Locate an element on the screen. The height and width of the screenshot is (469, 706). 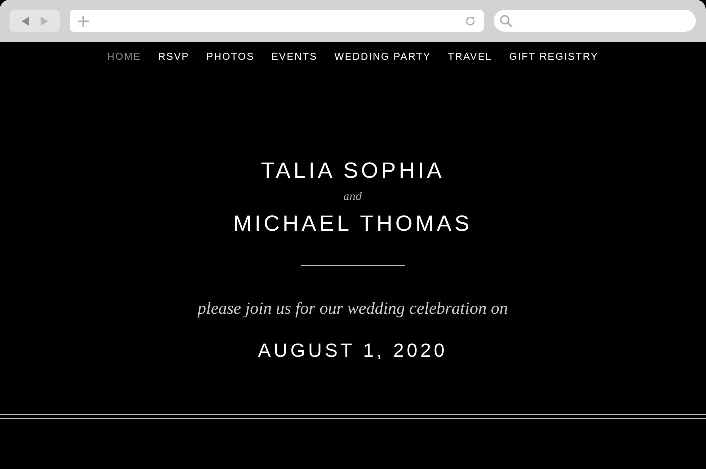
nav-link: PHOTOS is located at coordinates (230, 57).